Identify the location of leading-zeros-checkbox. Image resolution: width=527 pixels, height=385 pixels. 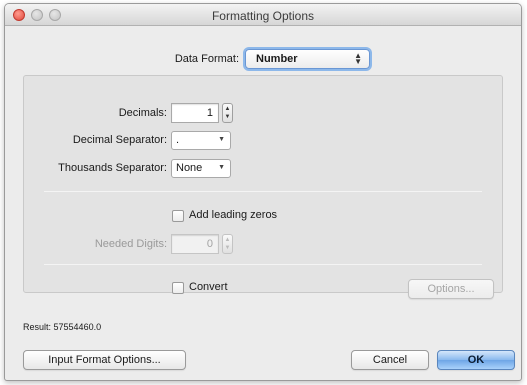
(178, 216).